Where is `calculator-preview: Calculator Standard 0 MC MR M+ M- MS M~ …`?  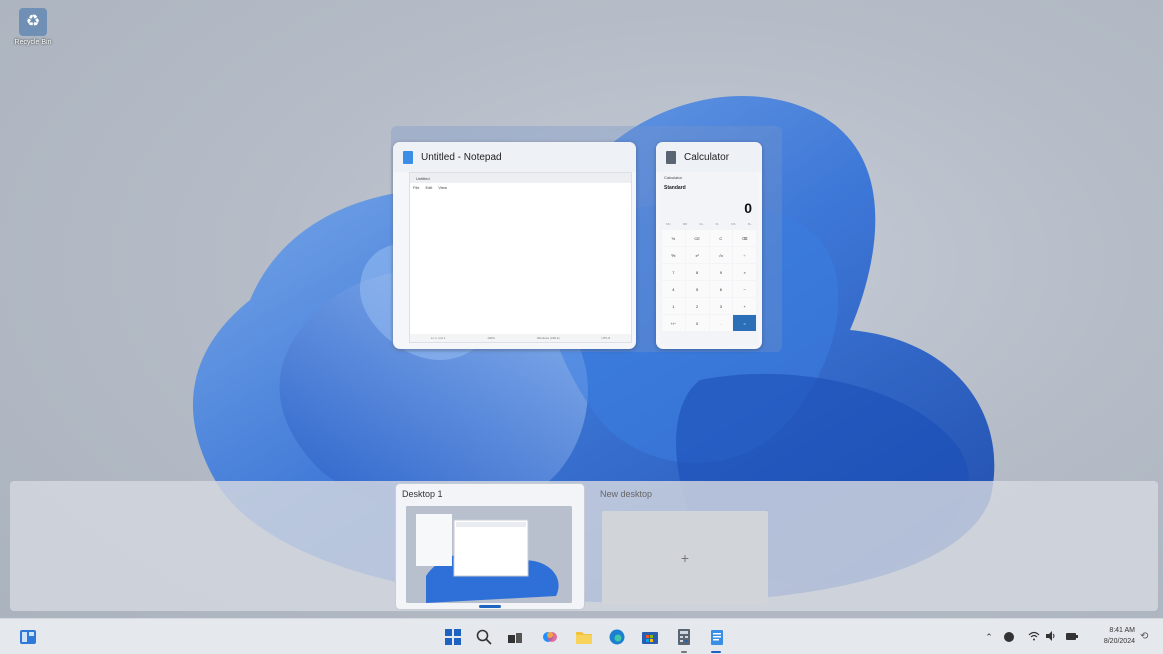 calculator-preview: Calculator Standard 0 MC MR M+ M- MS M~ … is located at coordinates (709, 258).